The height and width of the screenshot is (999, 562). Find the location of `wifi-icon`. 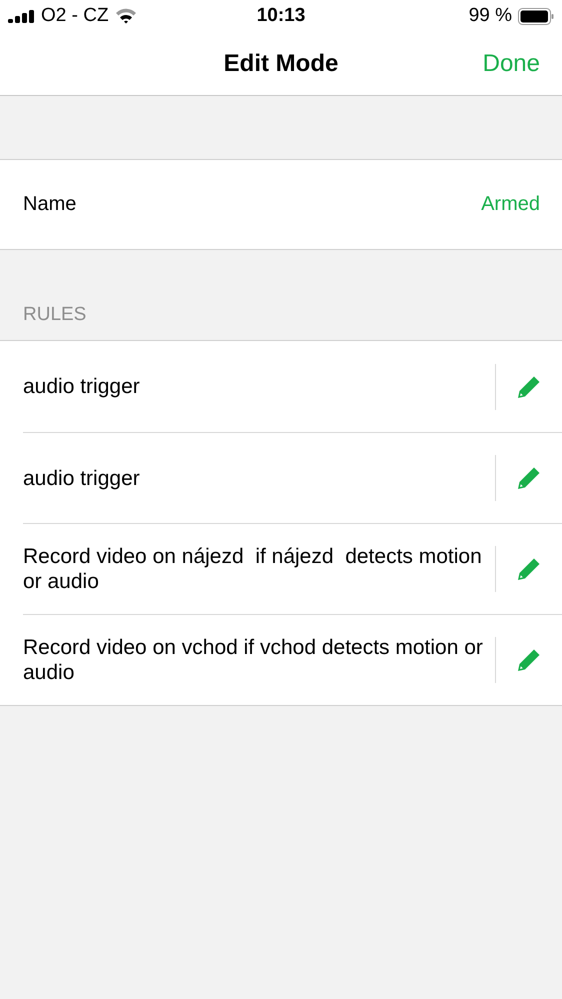

wifi-icon is located at coordinates (125, 16).